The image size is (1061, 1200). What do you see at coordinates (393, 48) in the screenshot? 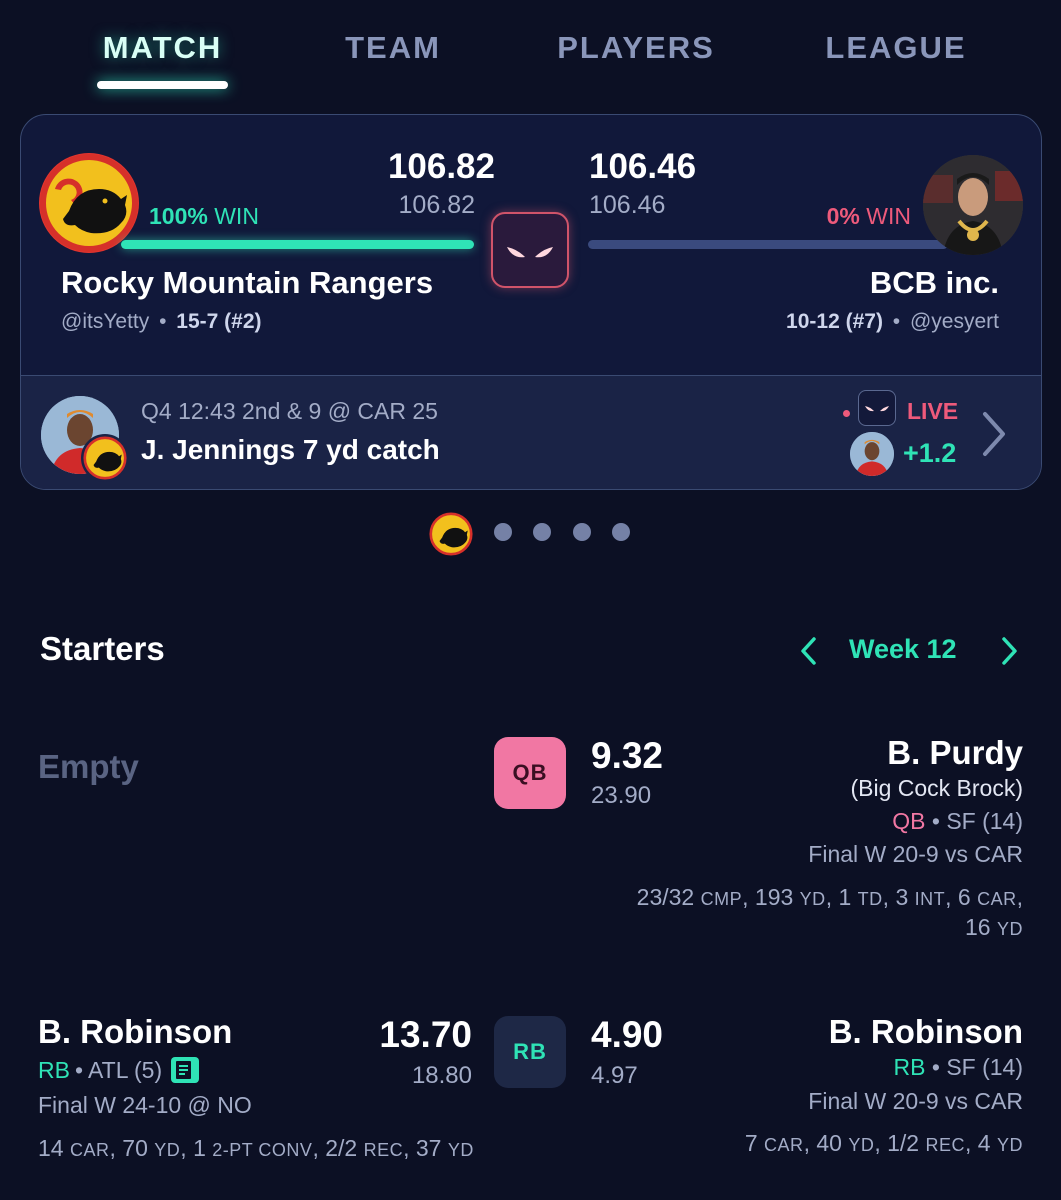
I see `tab-team: TEAM` at bounding box center [393, 48].